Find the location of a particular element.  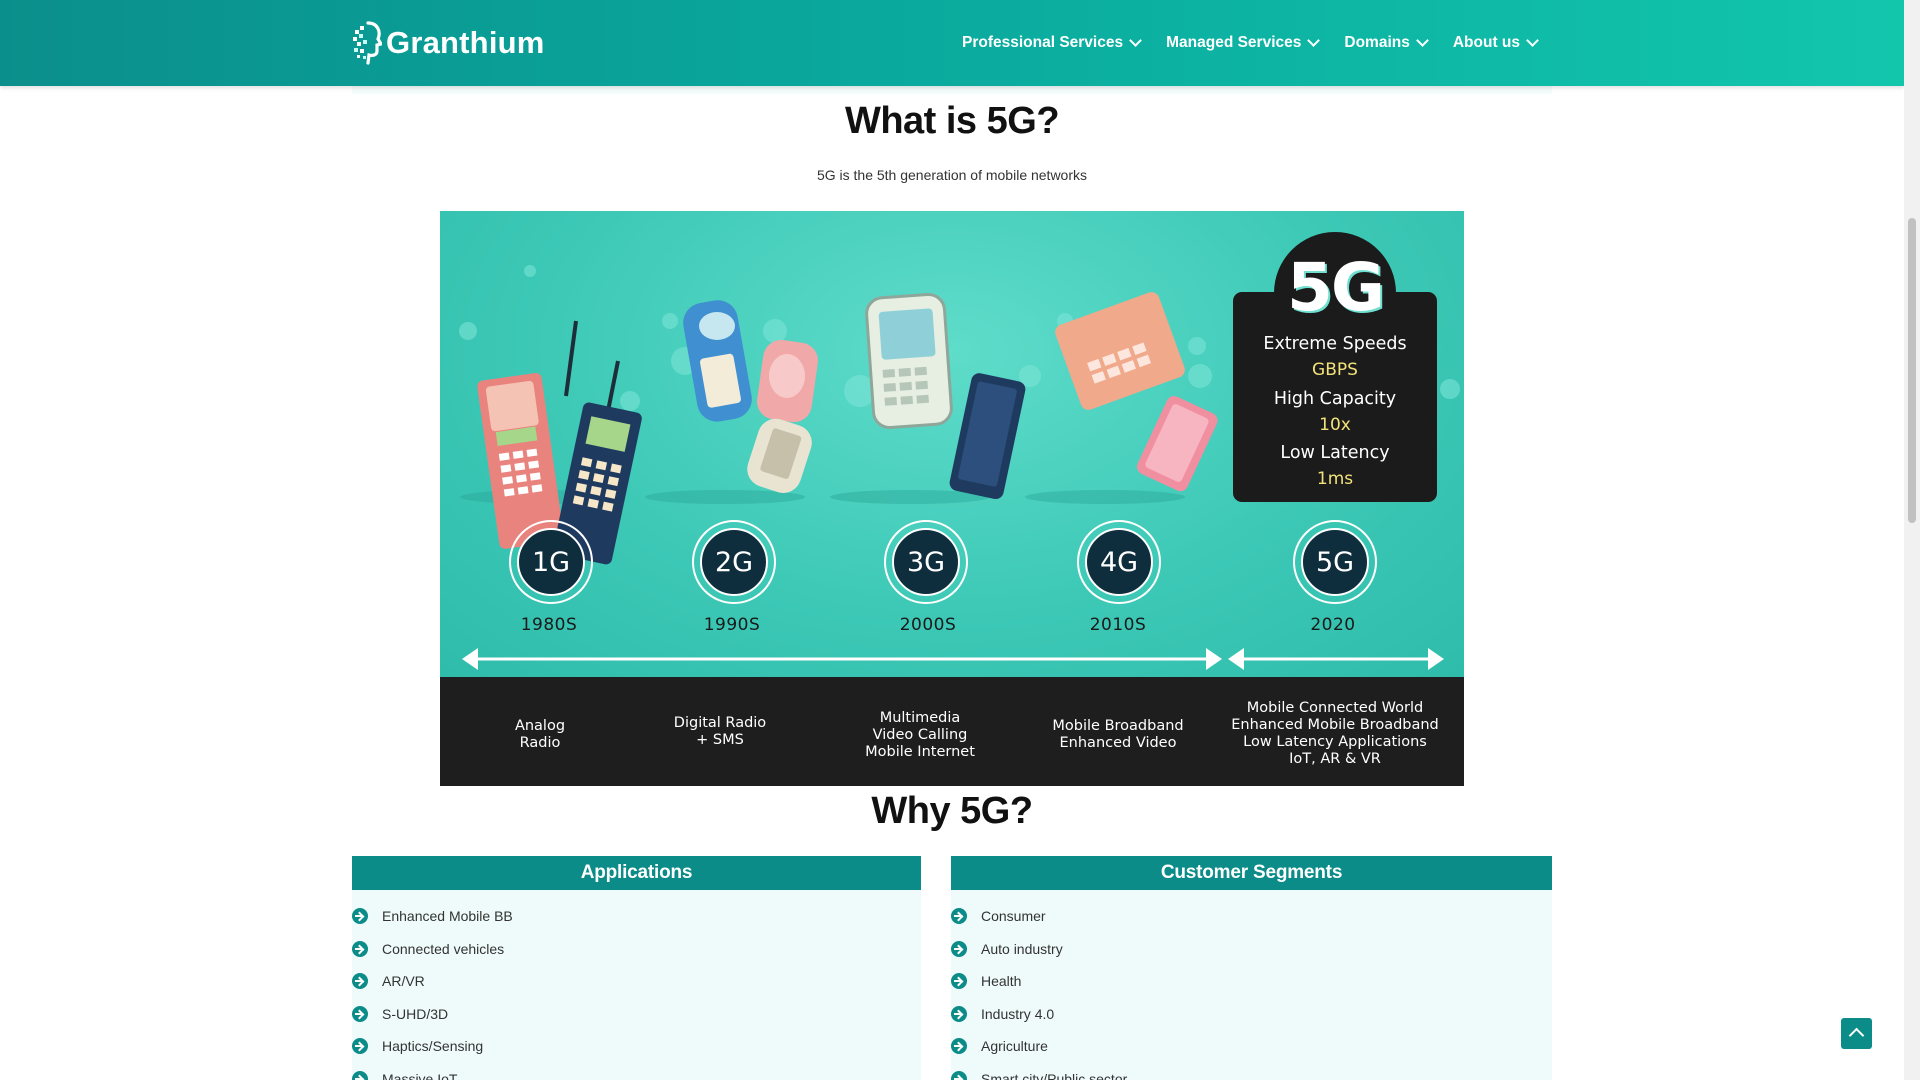

gen-description-1g: Analog Radio is located at coordinates (540, 734).